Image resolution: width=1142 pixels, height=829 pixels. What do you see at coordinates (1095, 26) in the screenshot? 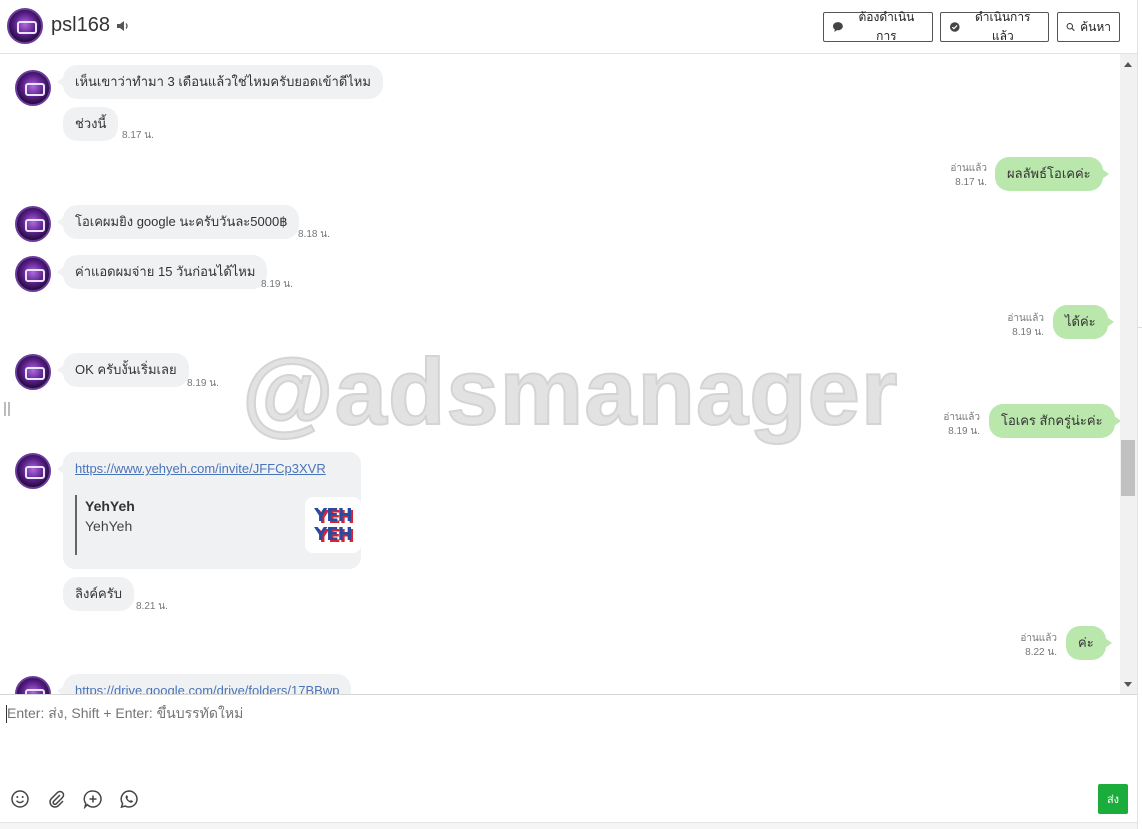
I see `search-label: ค้นหา` at bounding box center [1095, 26].